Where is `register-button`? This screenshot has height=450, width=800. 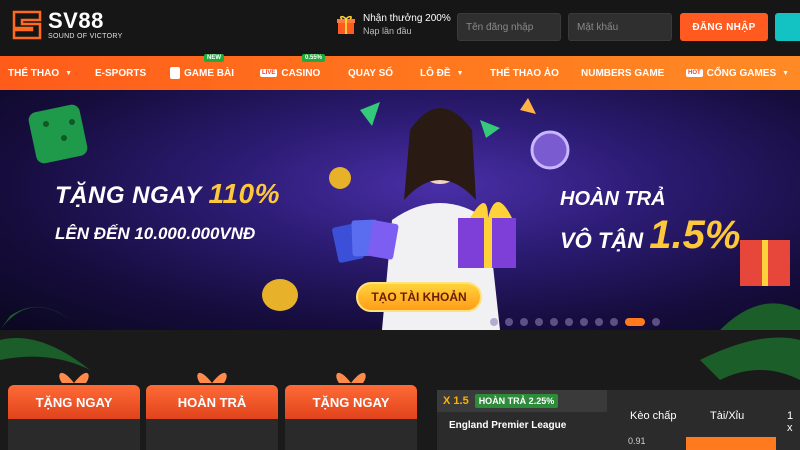
register-button is located at coordinates (787, 27).